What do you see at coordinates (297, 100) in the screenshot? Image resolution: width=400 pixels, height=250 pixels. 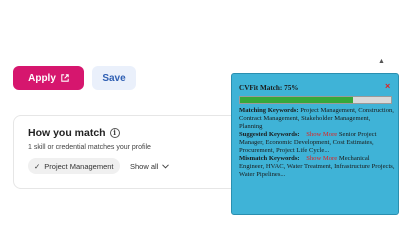 I see `match-progress-fill` at bounding box center [297, 100].